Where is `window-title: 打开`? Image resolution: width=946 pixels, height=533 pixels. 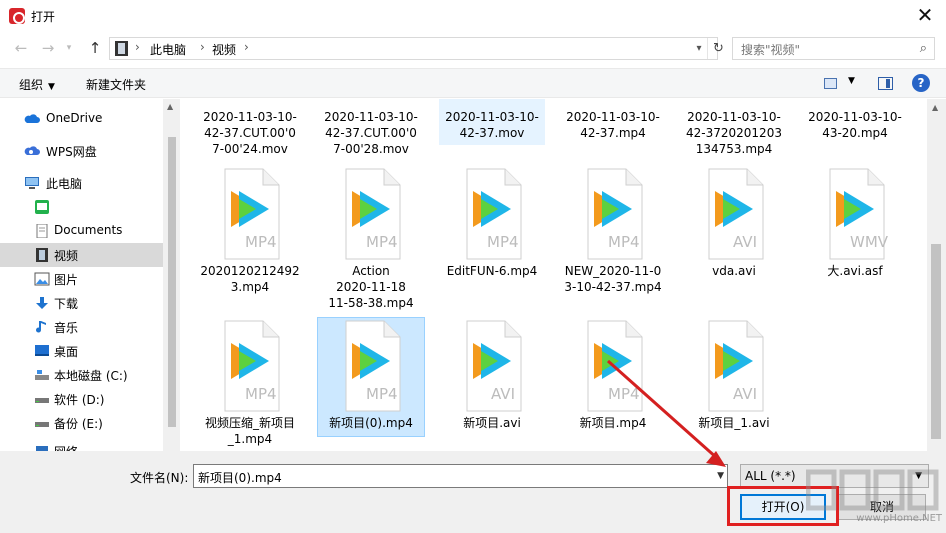 window-title: 打开 is located at coordinates (43, 17).